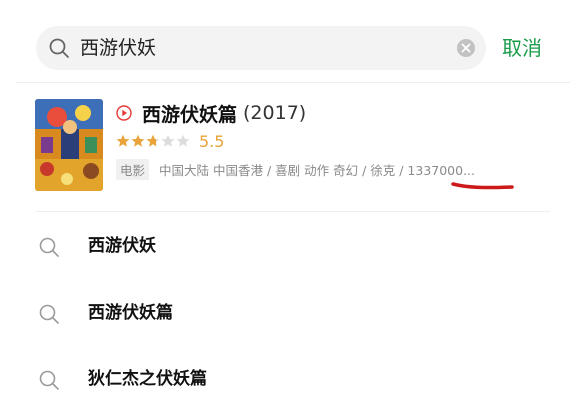 The width and height of the screenshot is (586, 410). Describe the element at coordinates (118, 48) in the screenshot. I see `search-query-text: 西游伏妖` at that location.